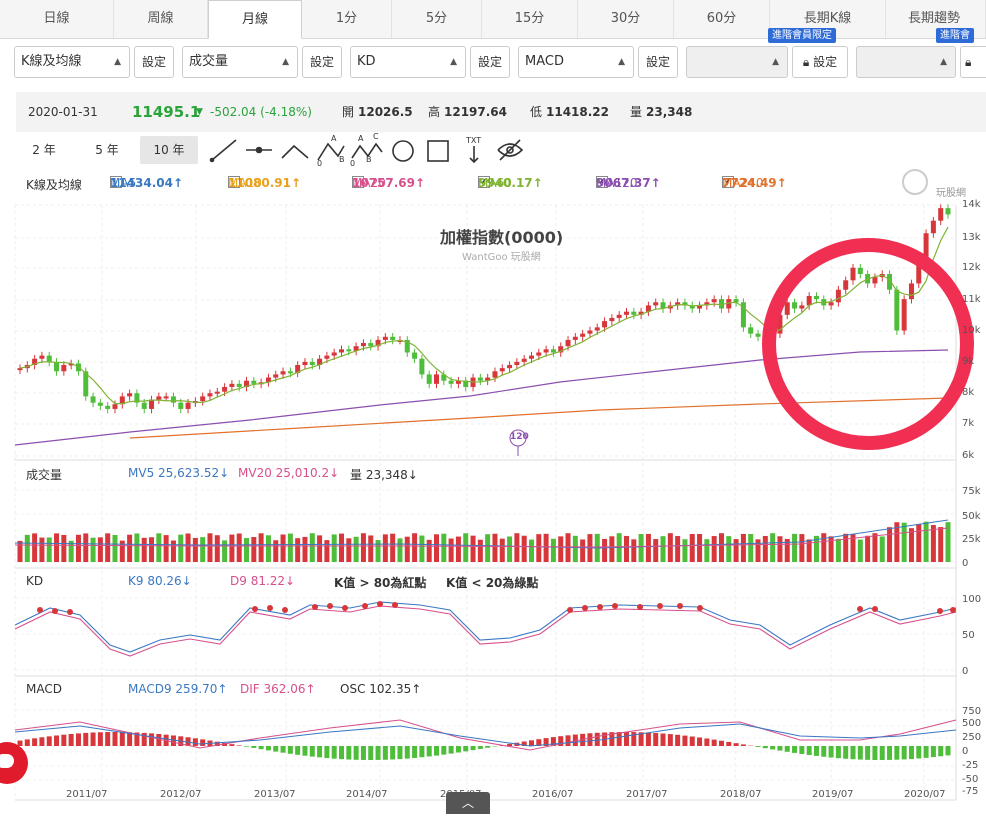 The height and width of the screenshot is (822, 986). What do you see at coordinates (971, 330) in the screenshot?
I see `price-tick-label: 10k` at bounding box center [971, 330].